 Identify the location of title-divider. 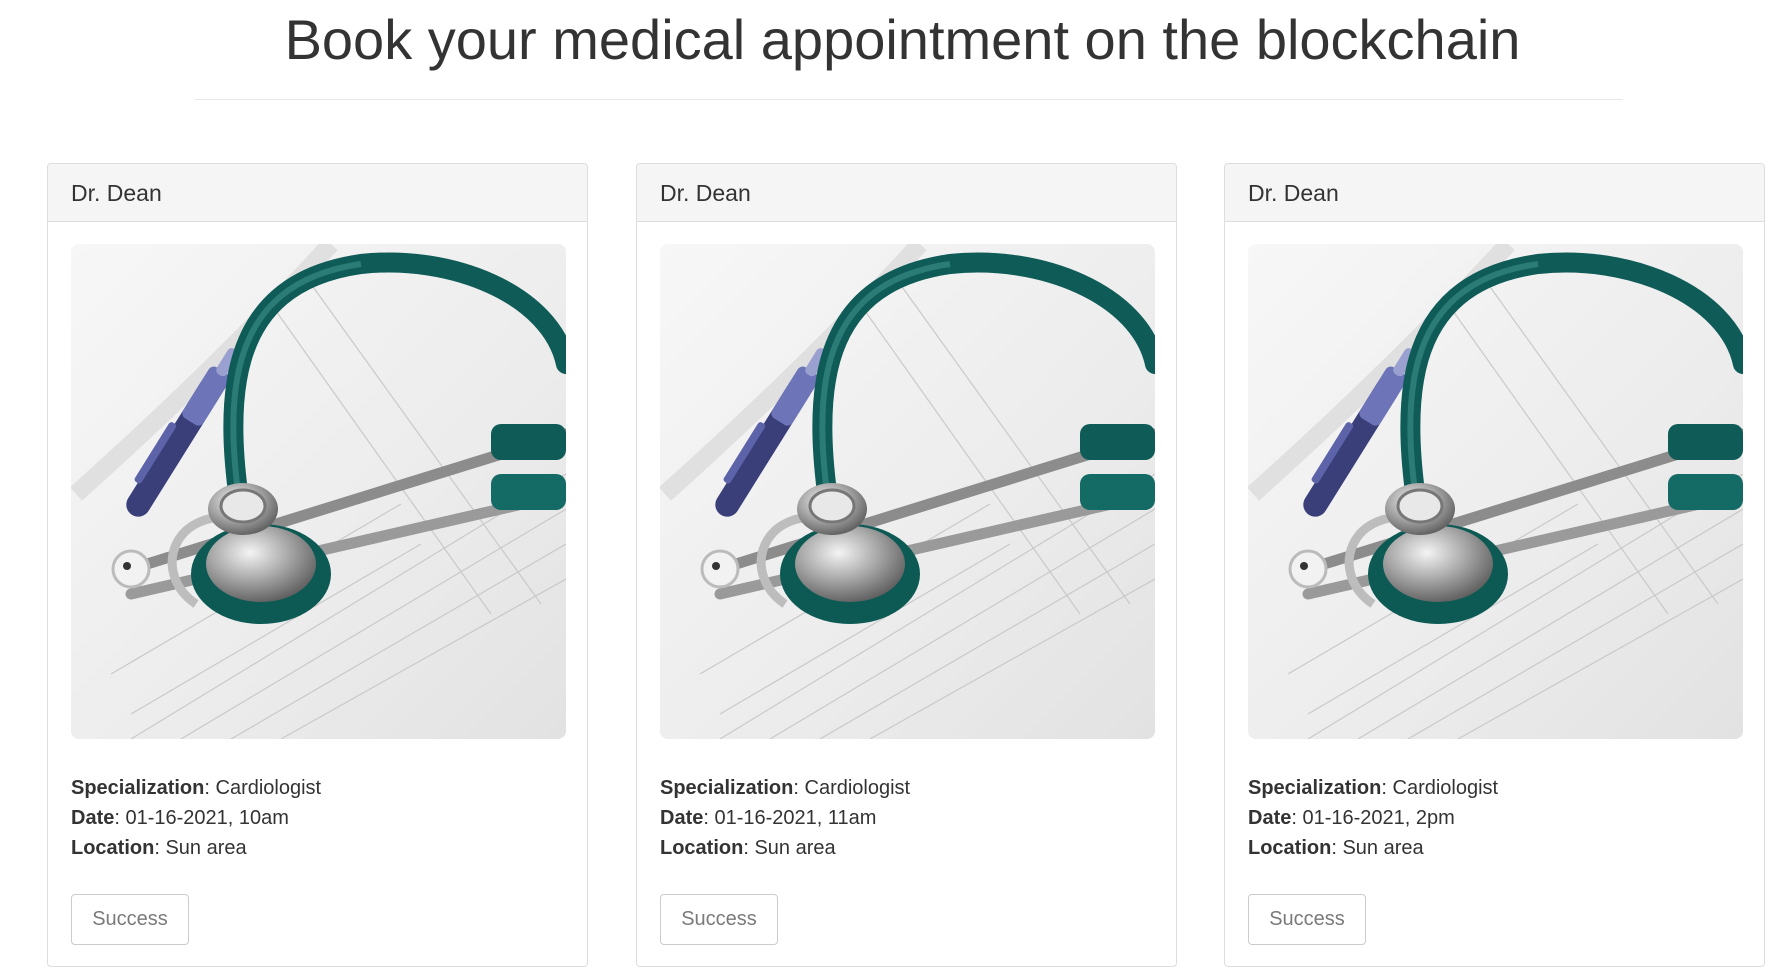
(909, 99).